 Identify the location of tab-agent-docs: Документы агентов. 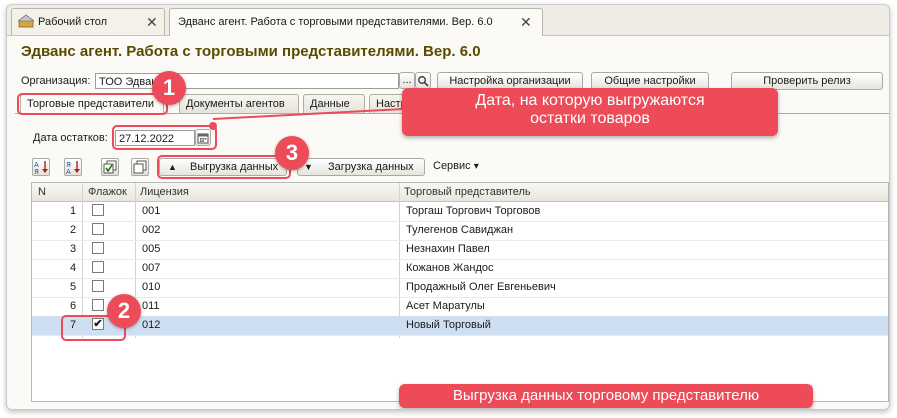
(239, 103).